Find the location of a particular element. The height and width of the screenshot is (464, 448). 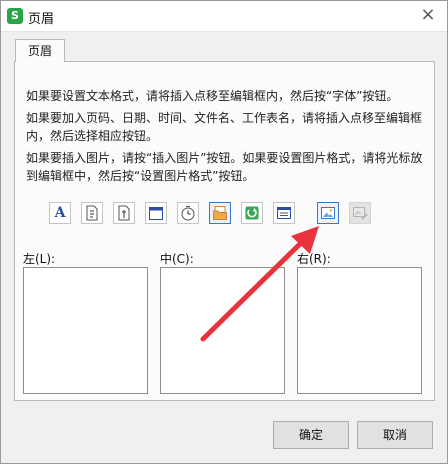

center-section-editor is located at coordinates (222, 330).